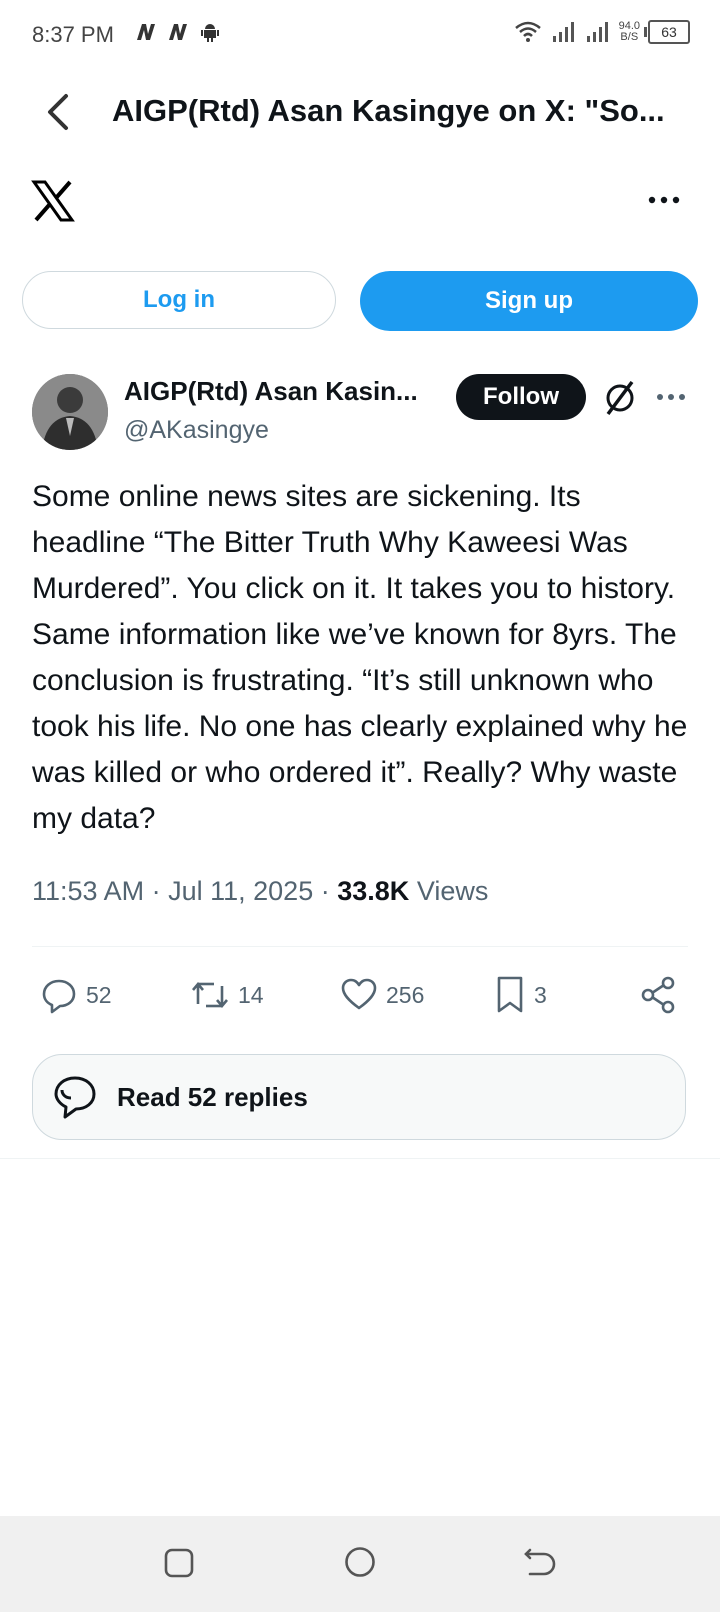 This screenshot has width=720, height=1612. I want to click on share-icon, so click(658, 995).